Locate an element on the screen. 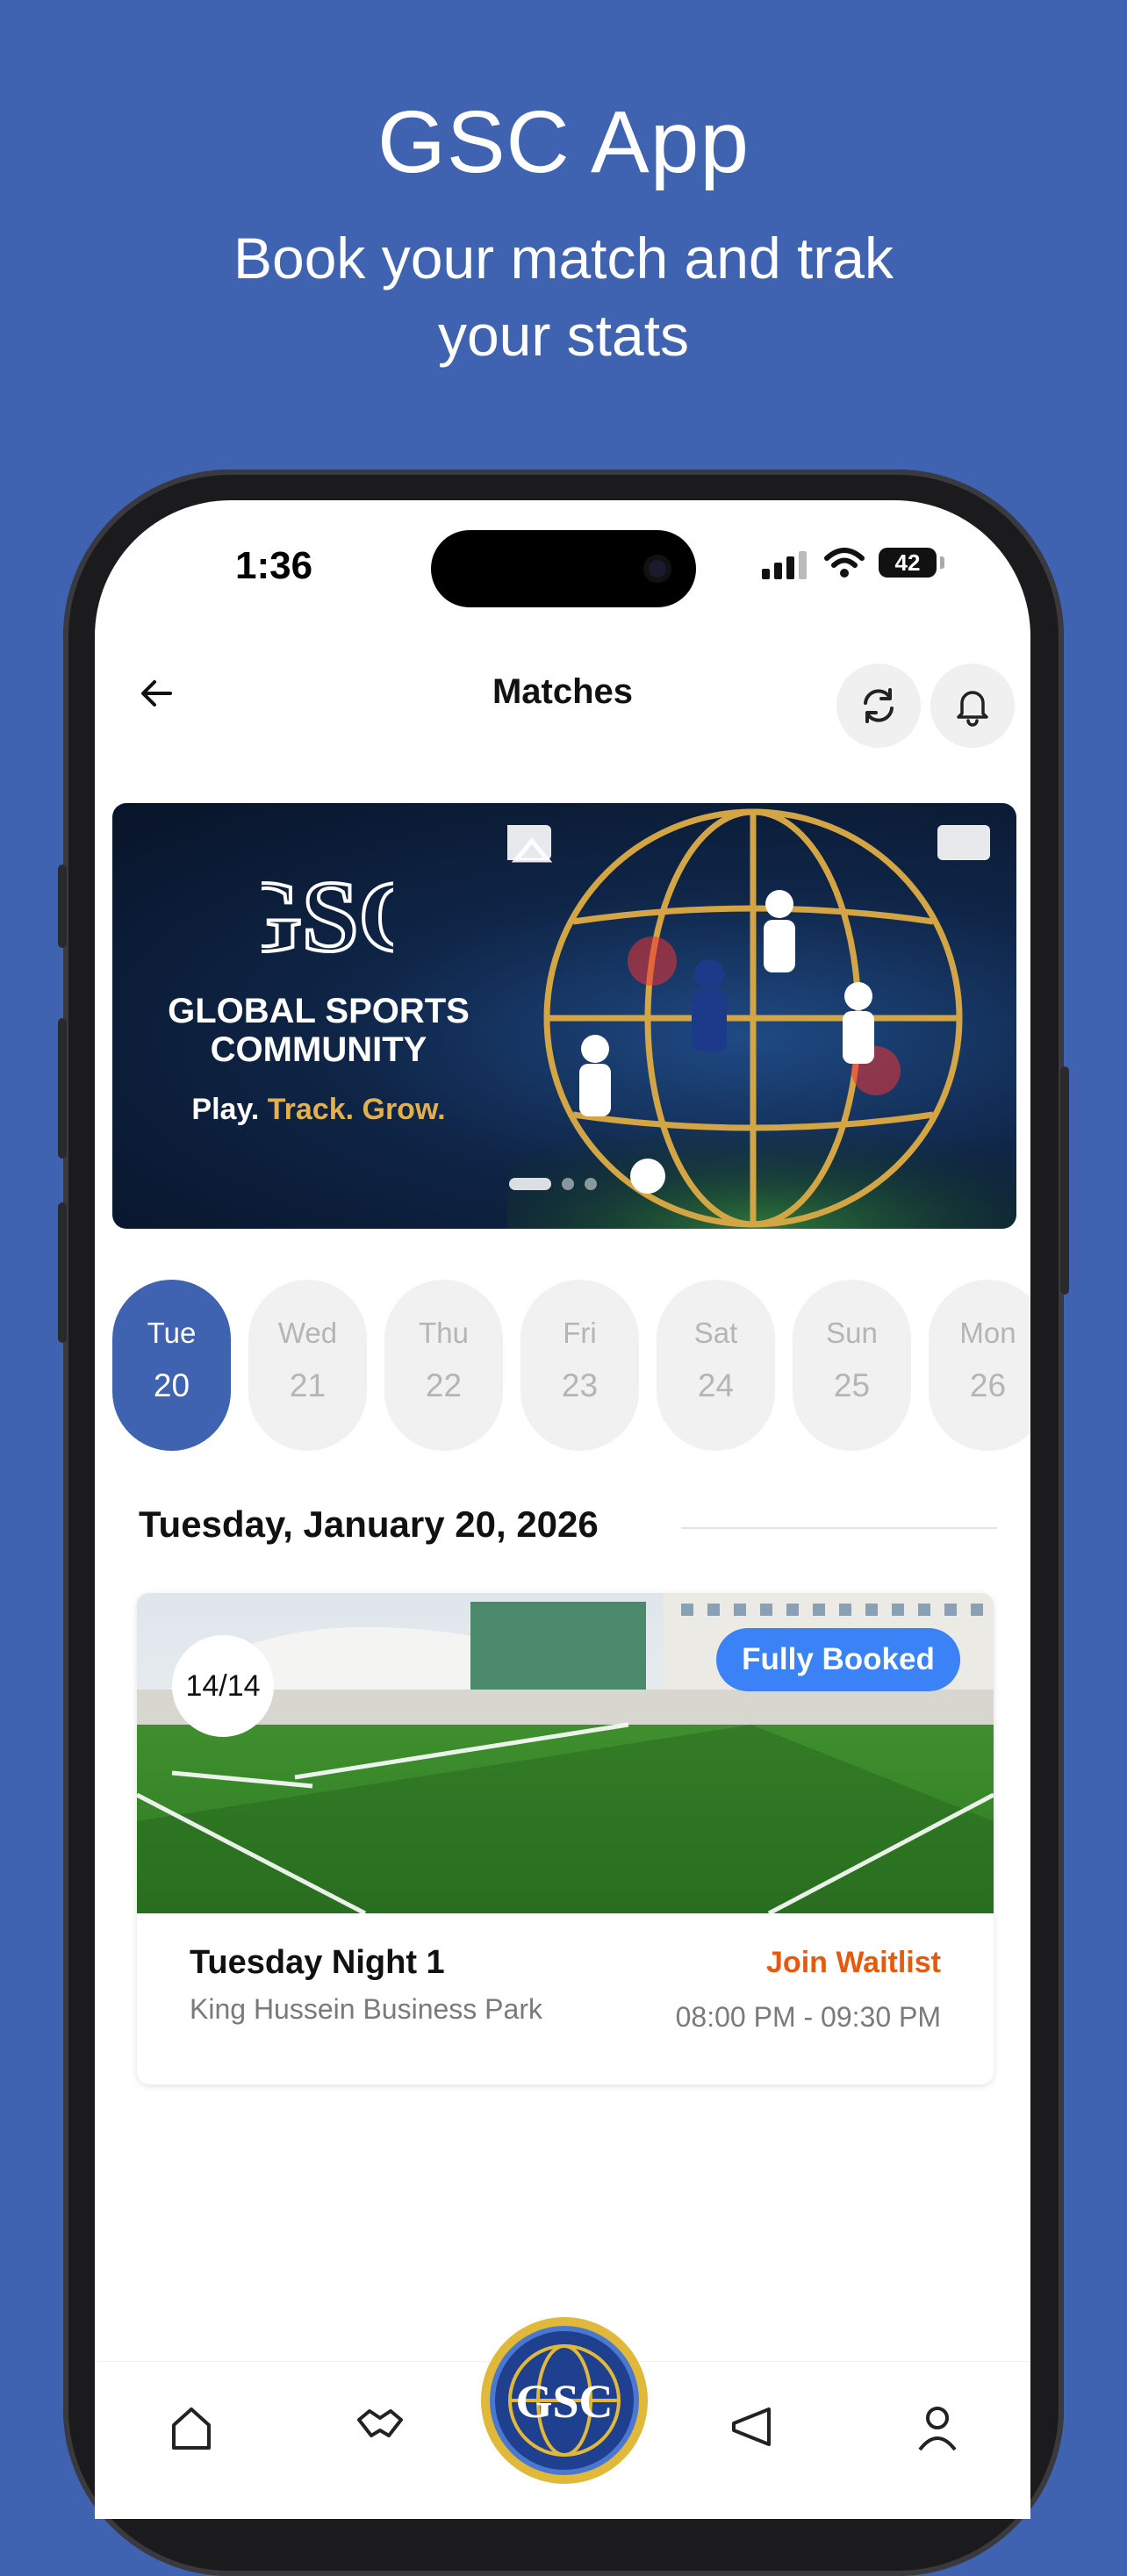 This screenshot has width=1127, height=2576. banner-page-indicator-active is located at coordinates (530, 1184).